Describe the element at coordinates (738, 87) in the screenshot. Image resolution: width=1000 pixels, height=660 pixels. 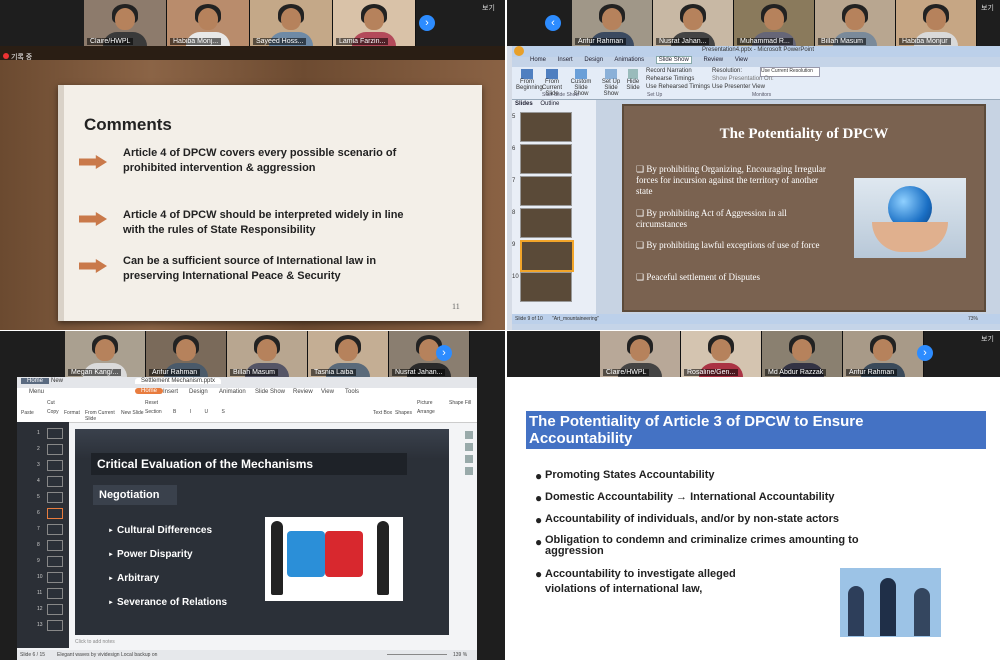
I see `presenter-view-checkbox: Use Presenter View` at that location.